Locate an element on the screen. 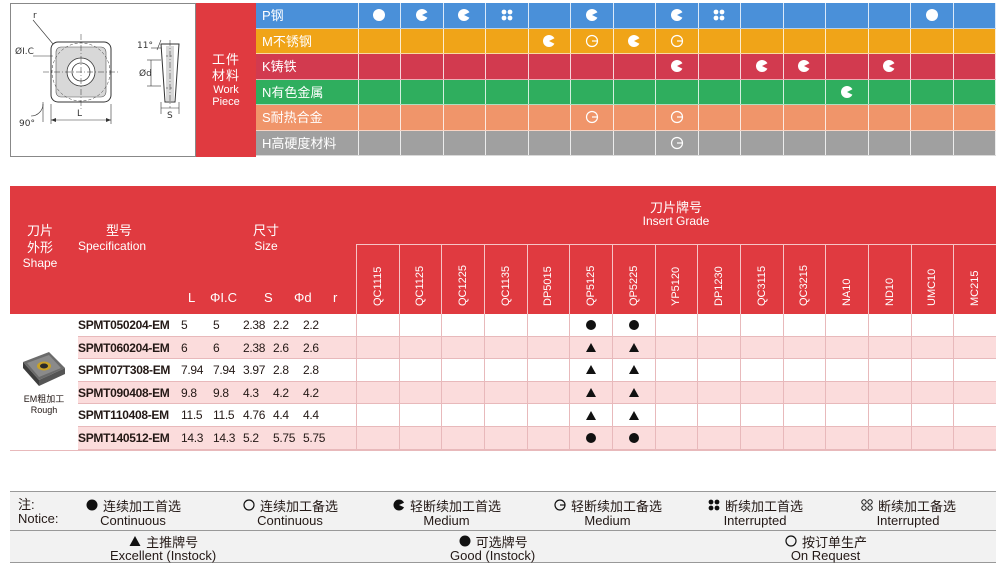 This screenshot has width=1000, height=570. header-grade: 刀片牌号 Insert Grade is located at coordinates (676, 214).